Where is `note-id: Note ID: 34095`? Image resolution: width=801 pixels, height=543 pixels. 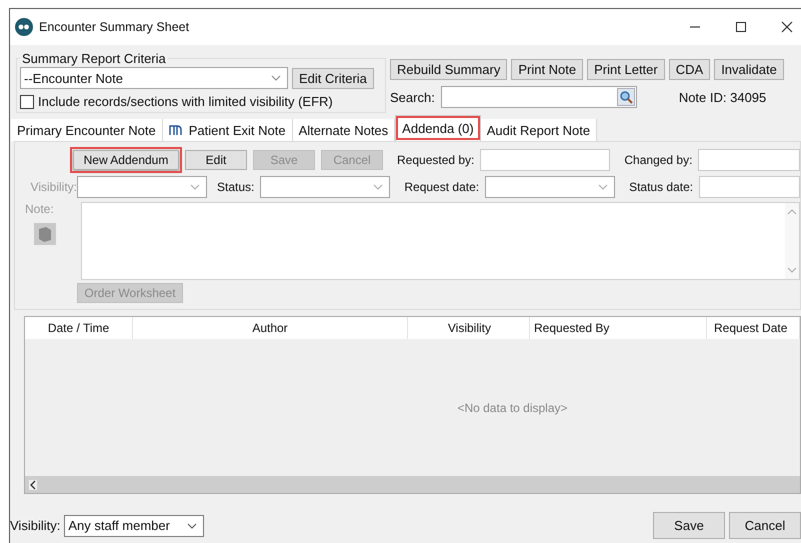 note-id: Note ID: 34095 is located at coordinates (722, 97).